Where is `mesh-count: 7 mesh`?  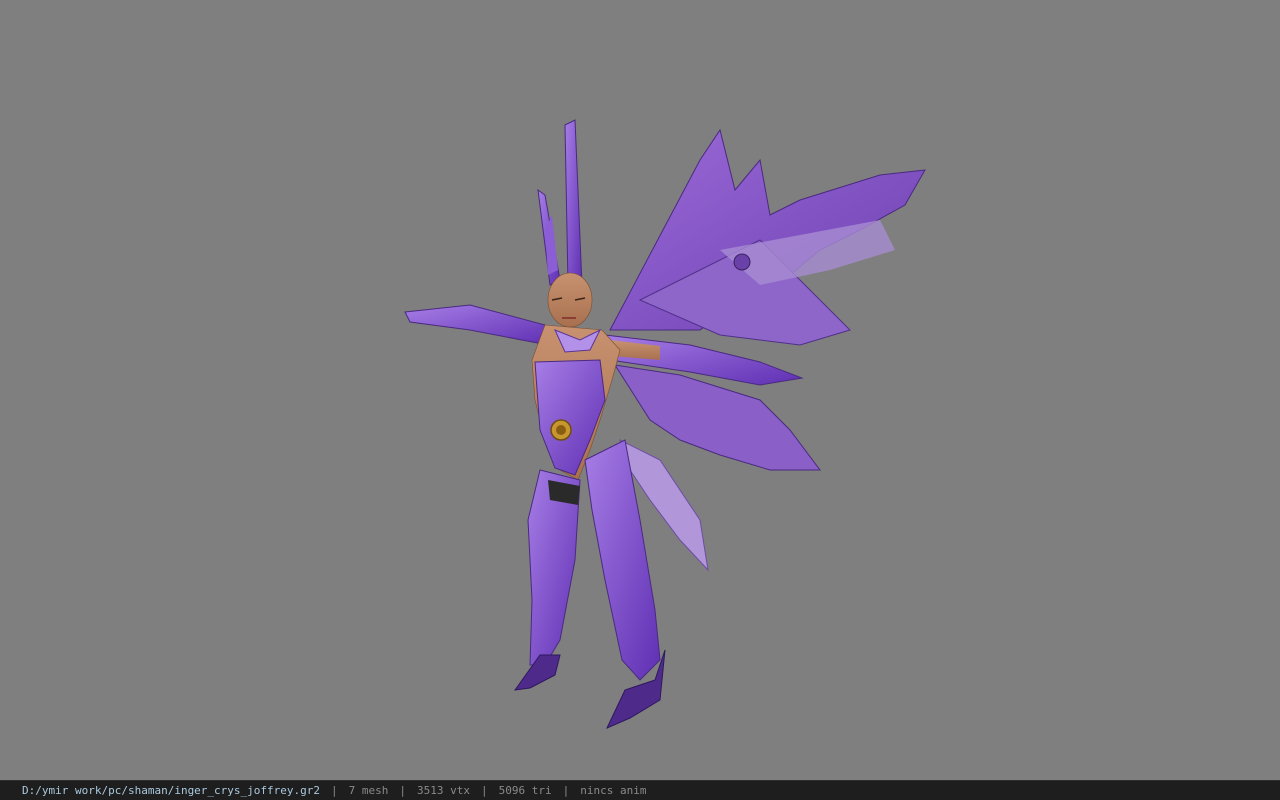
mesh-count: 7 mesh is located at coordinates (368, 790).